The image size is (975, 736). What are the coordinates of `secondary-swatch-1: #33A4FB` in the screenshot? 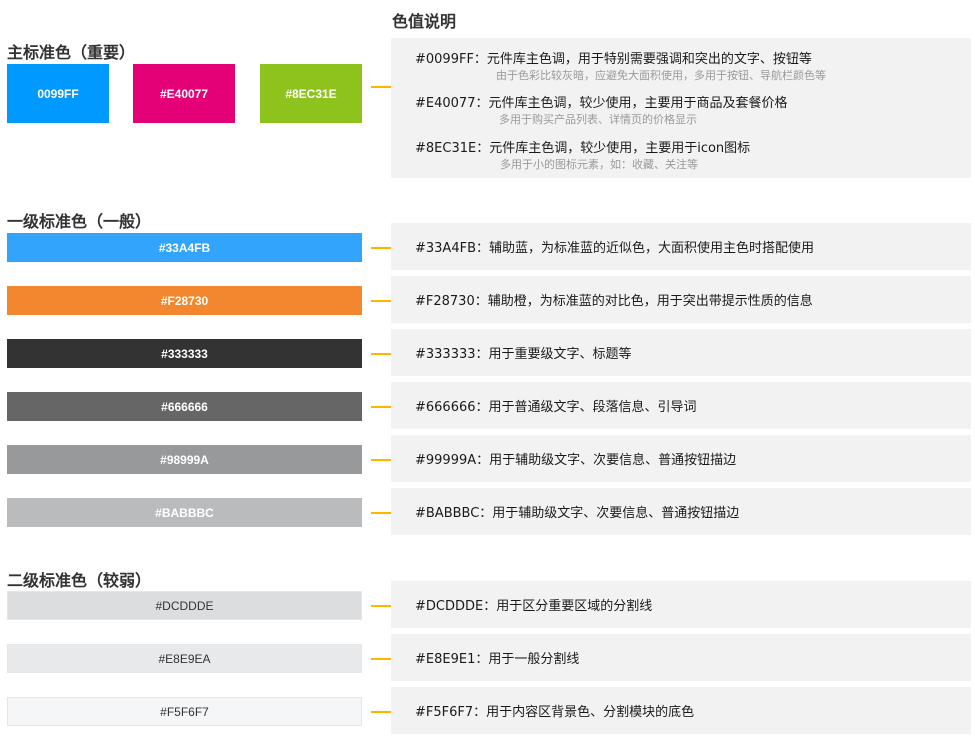 It's located at (184, 247).